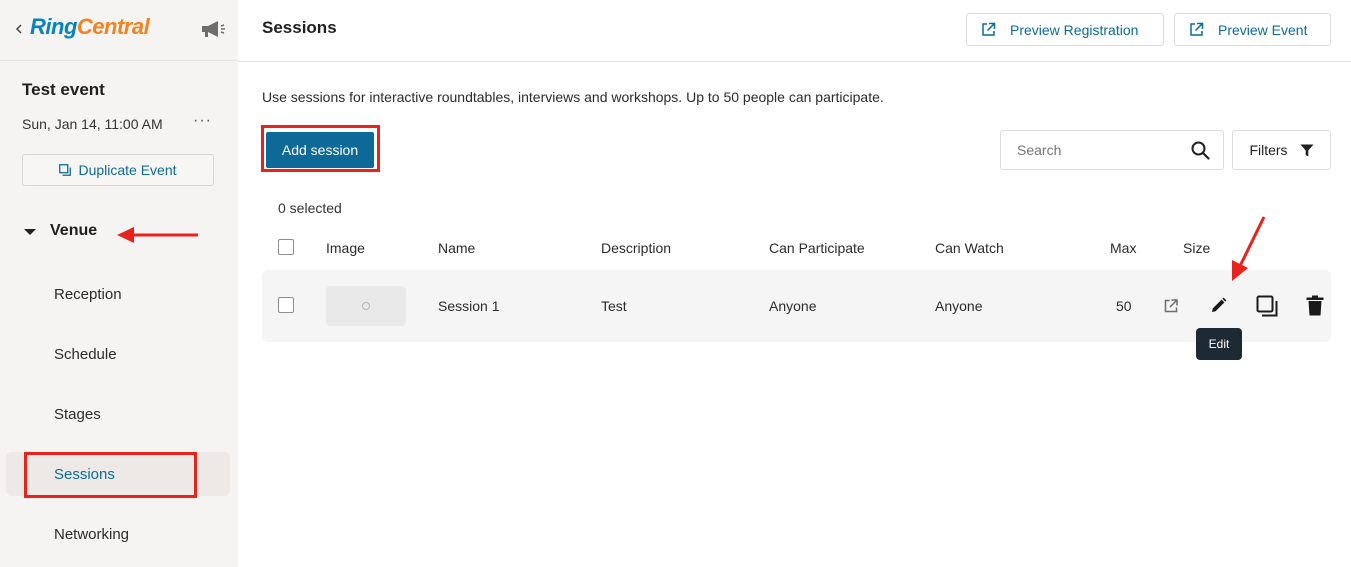 The width and height of the screenshot is (1351, 567). What do you see at coordinates (19, 29) in the screenshot?
I see `chevron-left-icon` at bounding box center [19, 29].